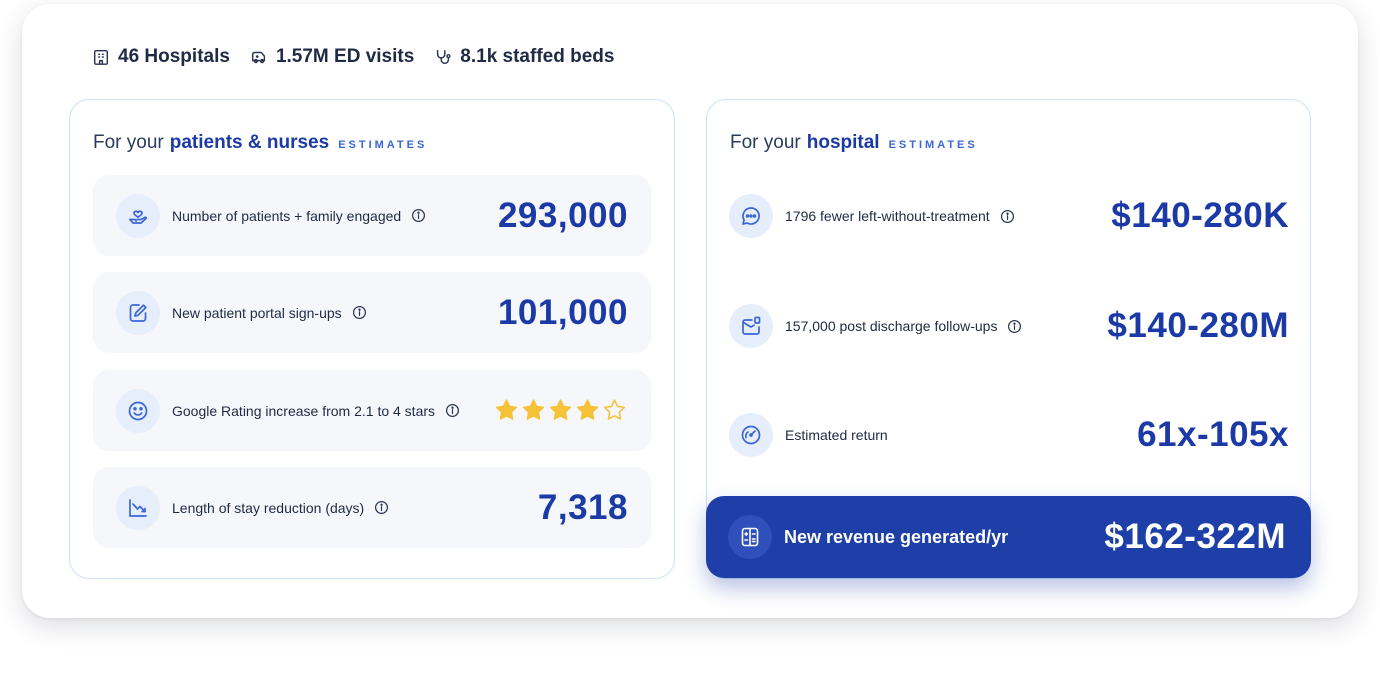 This screenshot has width=1380, height=699. What do you see at coordinates (562, 215) in the screenshot?
I see `metric-value: 293,000` at bounding box center [562, 215].